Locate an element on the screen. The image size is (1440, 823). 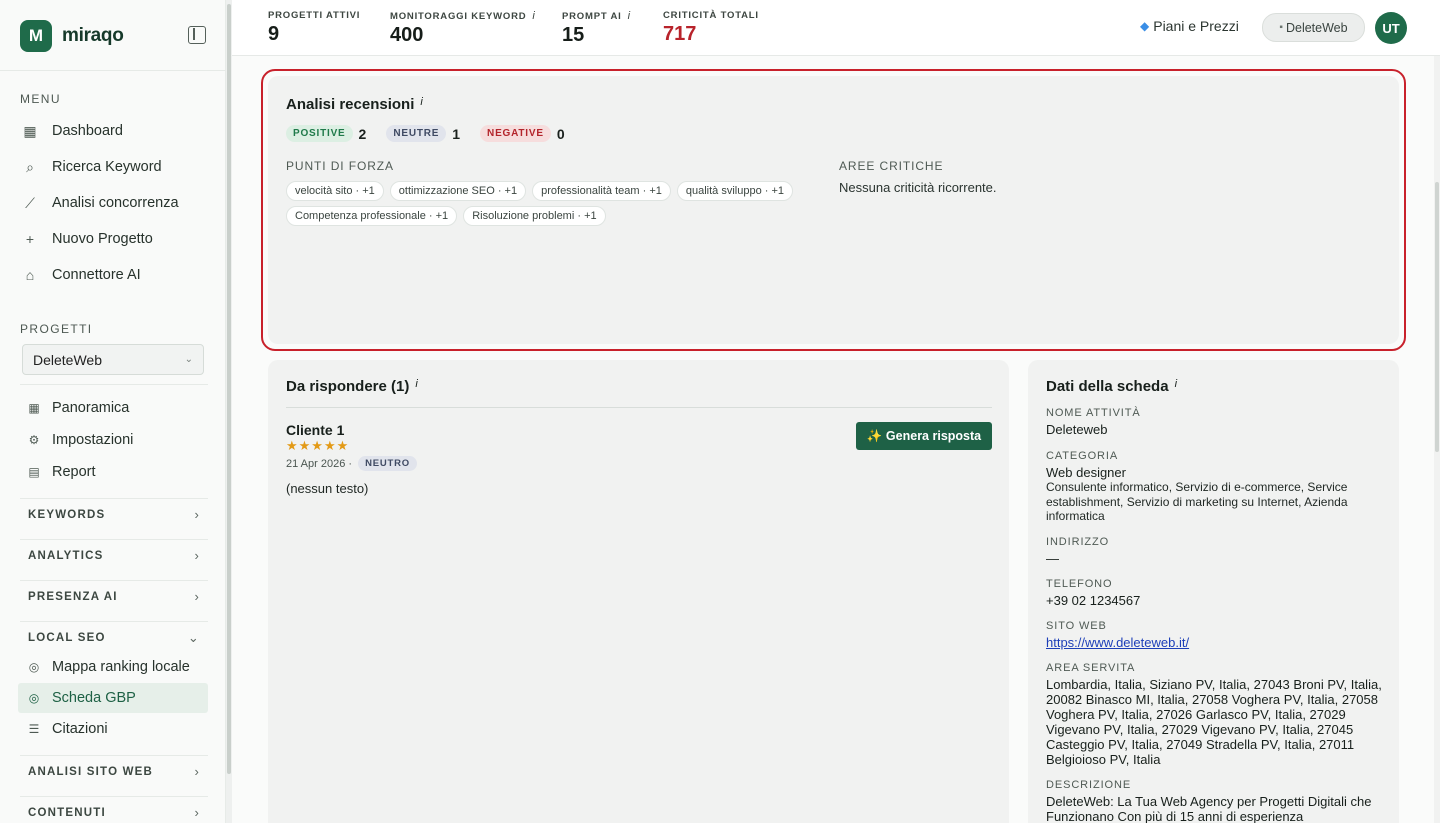
stat-label: PROMPT AI i is located at coordinates (596, 16).